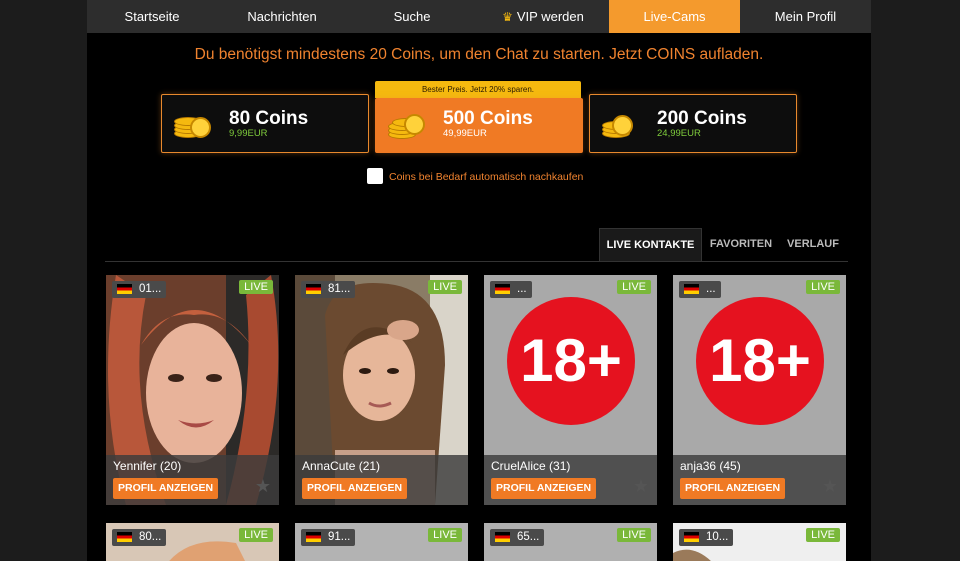 The height and width of the screenshot is (561, 960). What do you see at coordinates (507, 17) in the screenshot?
I see `crown-icon: ♛` at bounding box center [507, 17].